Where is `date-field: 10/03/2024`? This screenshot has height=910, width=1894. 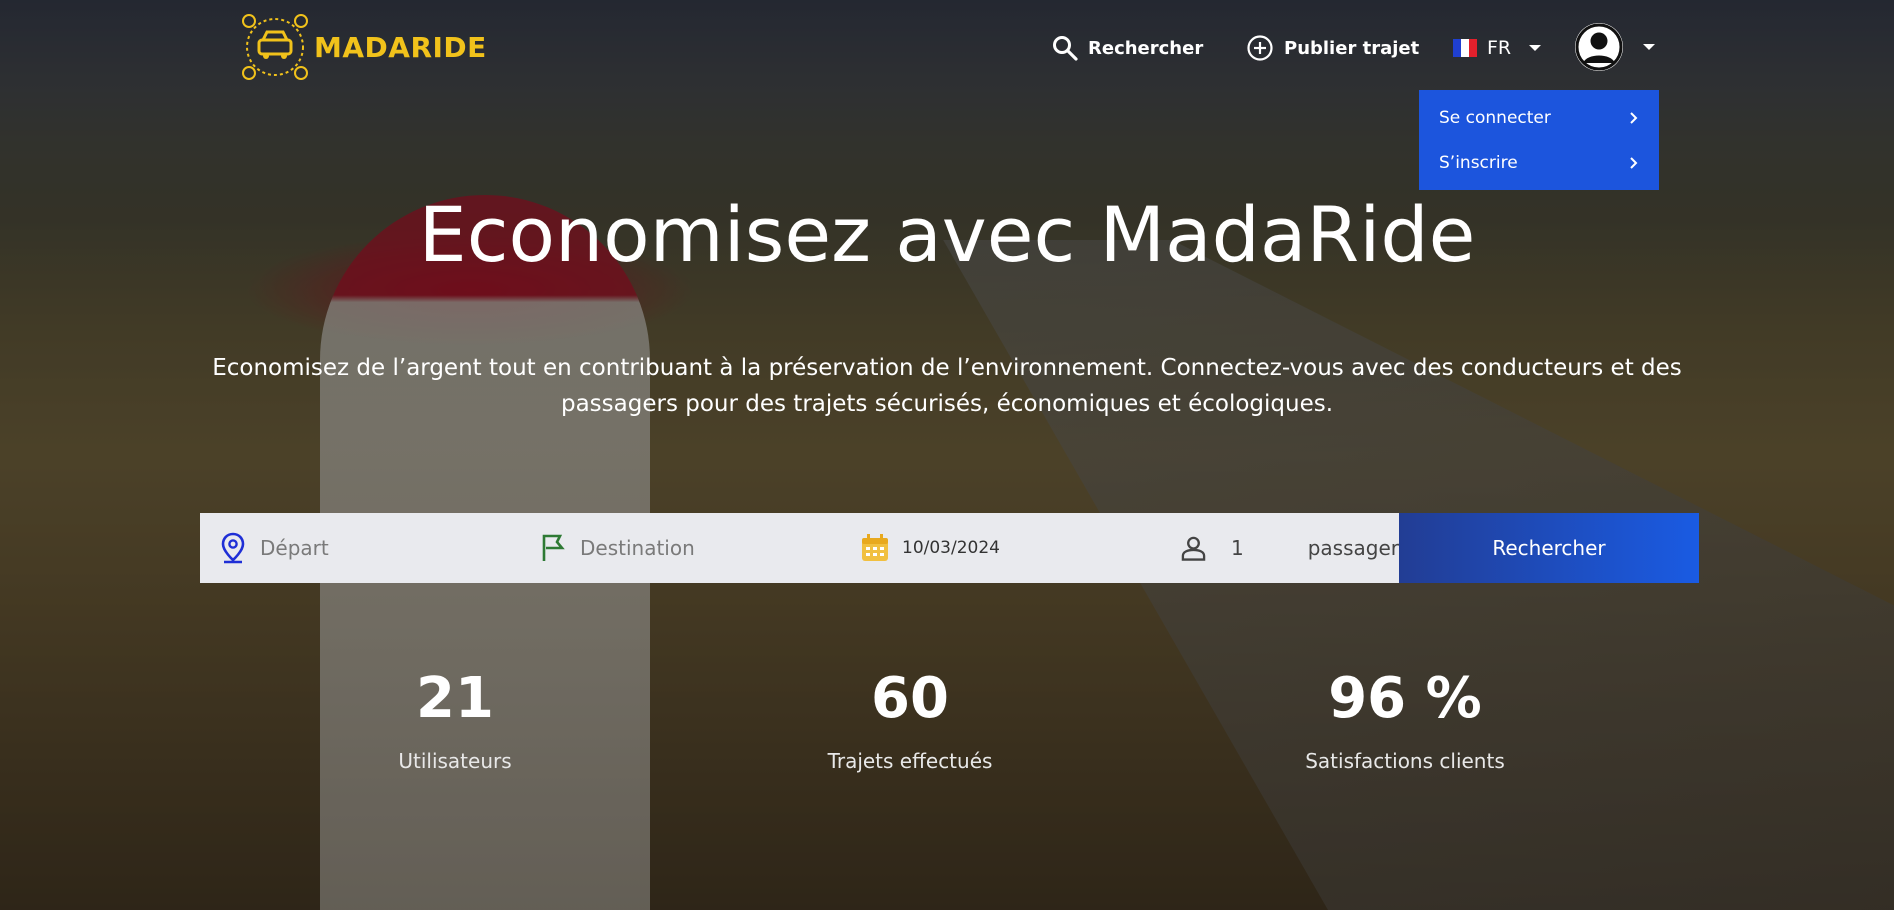
date-field: 10/03/2024 is located at coordinates (1000, 548).